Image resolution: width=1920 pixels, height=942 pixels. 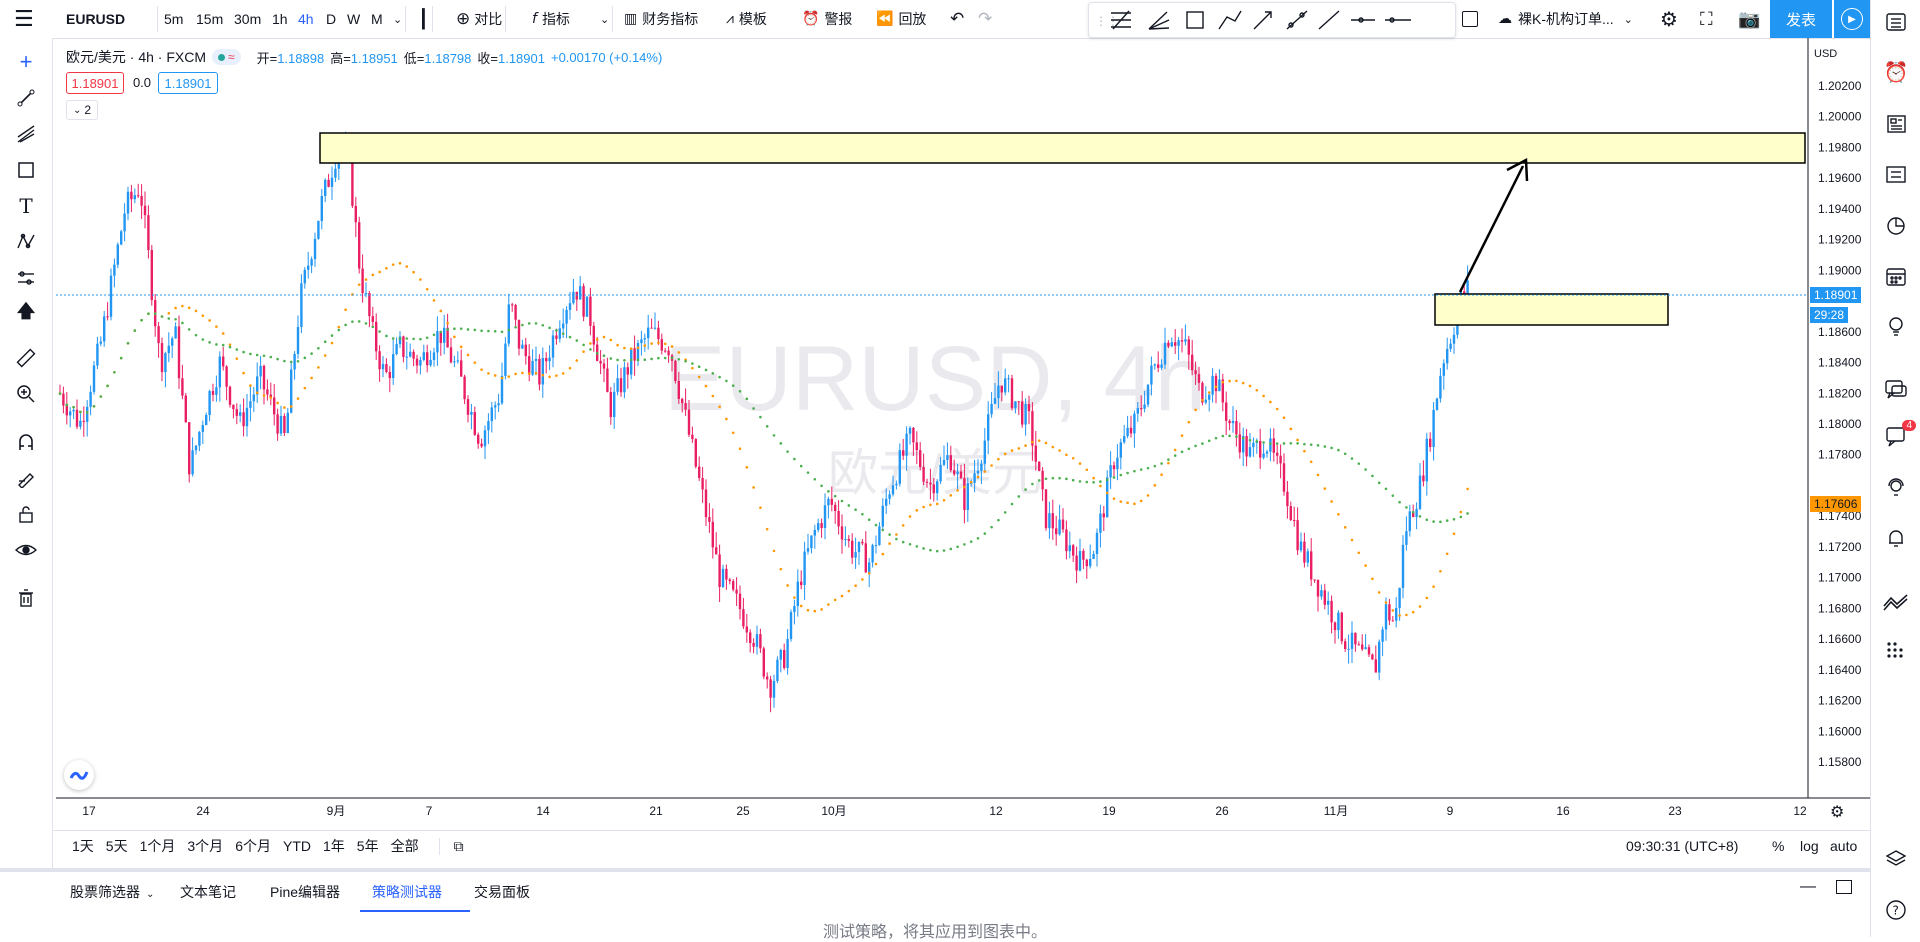 What do you see at coordinates (1778, 846) in the screenshot?
I see `percent-toggle: %` at bounding box center [1778, 846].